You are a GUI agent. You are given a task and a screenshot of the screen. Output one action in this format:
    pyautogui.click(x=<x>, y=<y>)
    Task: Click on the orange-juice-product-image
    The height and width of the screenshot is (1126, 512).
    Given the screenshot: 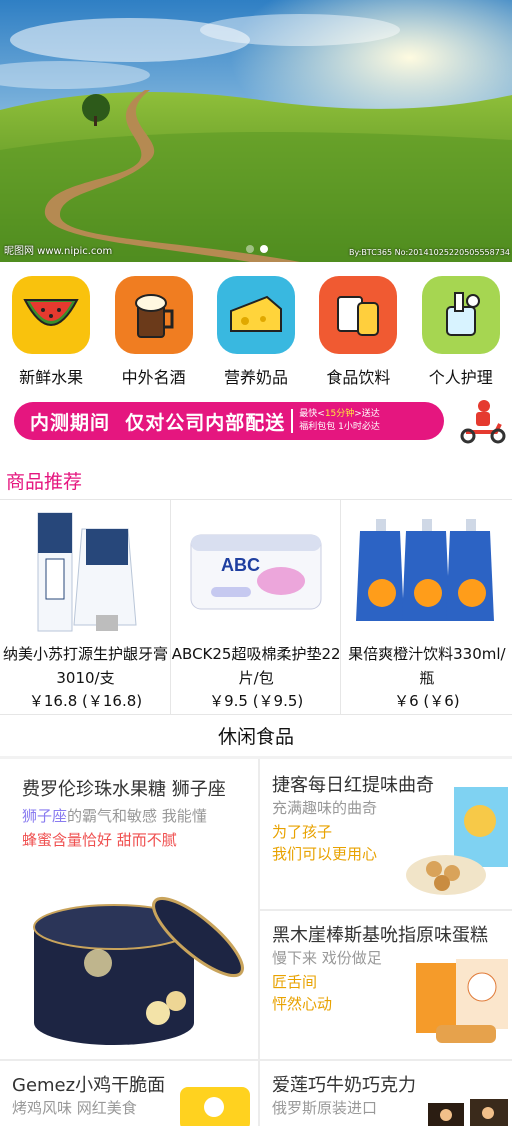 What is the action you would take?
    pyautogui.click(x=426, y=571)
    